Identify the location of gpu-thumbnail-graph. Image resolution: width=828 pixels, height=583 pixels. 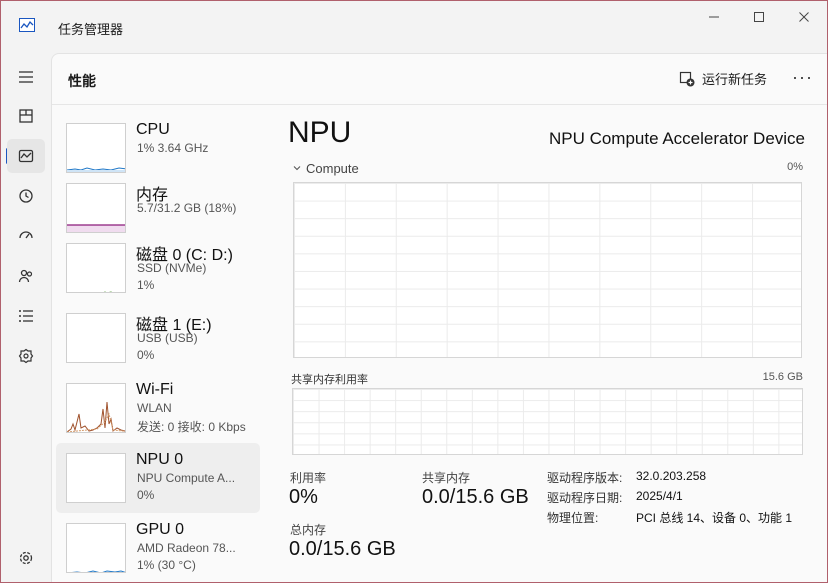
(96, 548).